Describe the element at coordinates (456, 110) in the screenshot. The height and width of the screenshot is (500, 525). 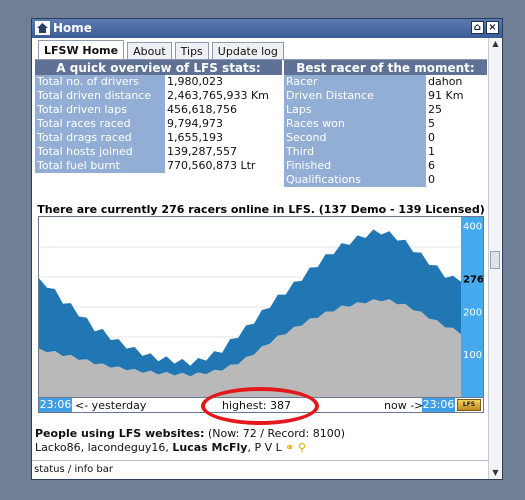
I see `best-racer-value: 25` at that location.